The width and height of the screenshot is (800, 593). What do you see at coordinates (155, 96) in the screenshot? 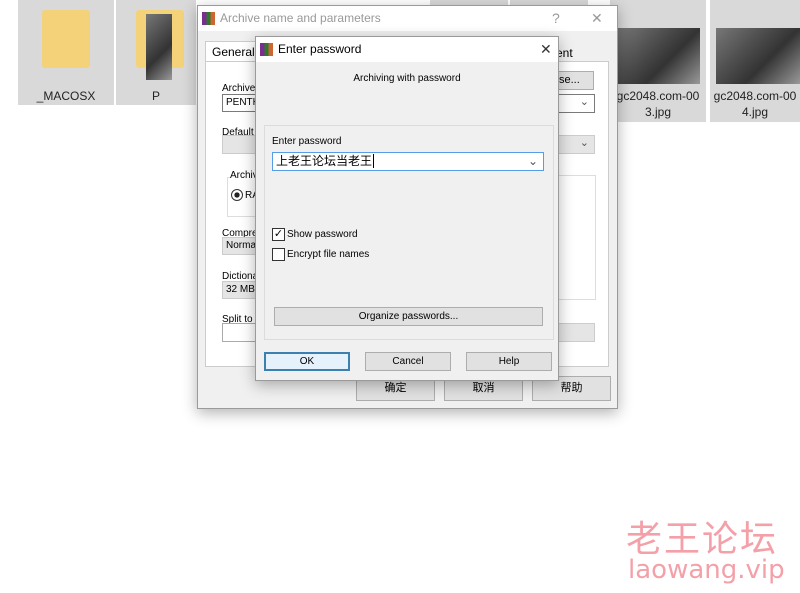
I see `item-label: P` at bounding box center [155, 96].